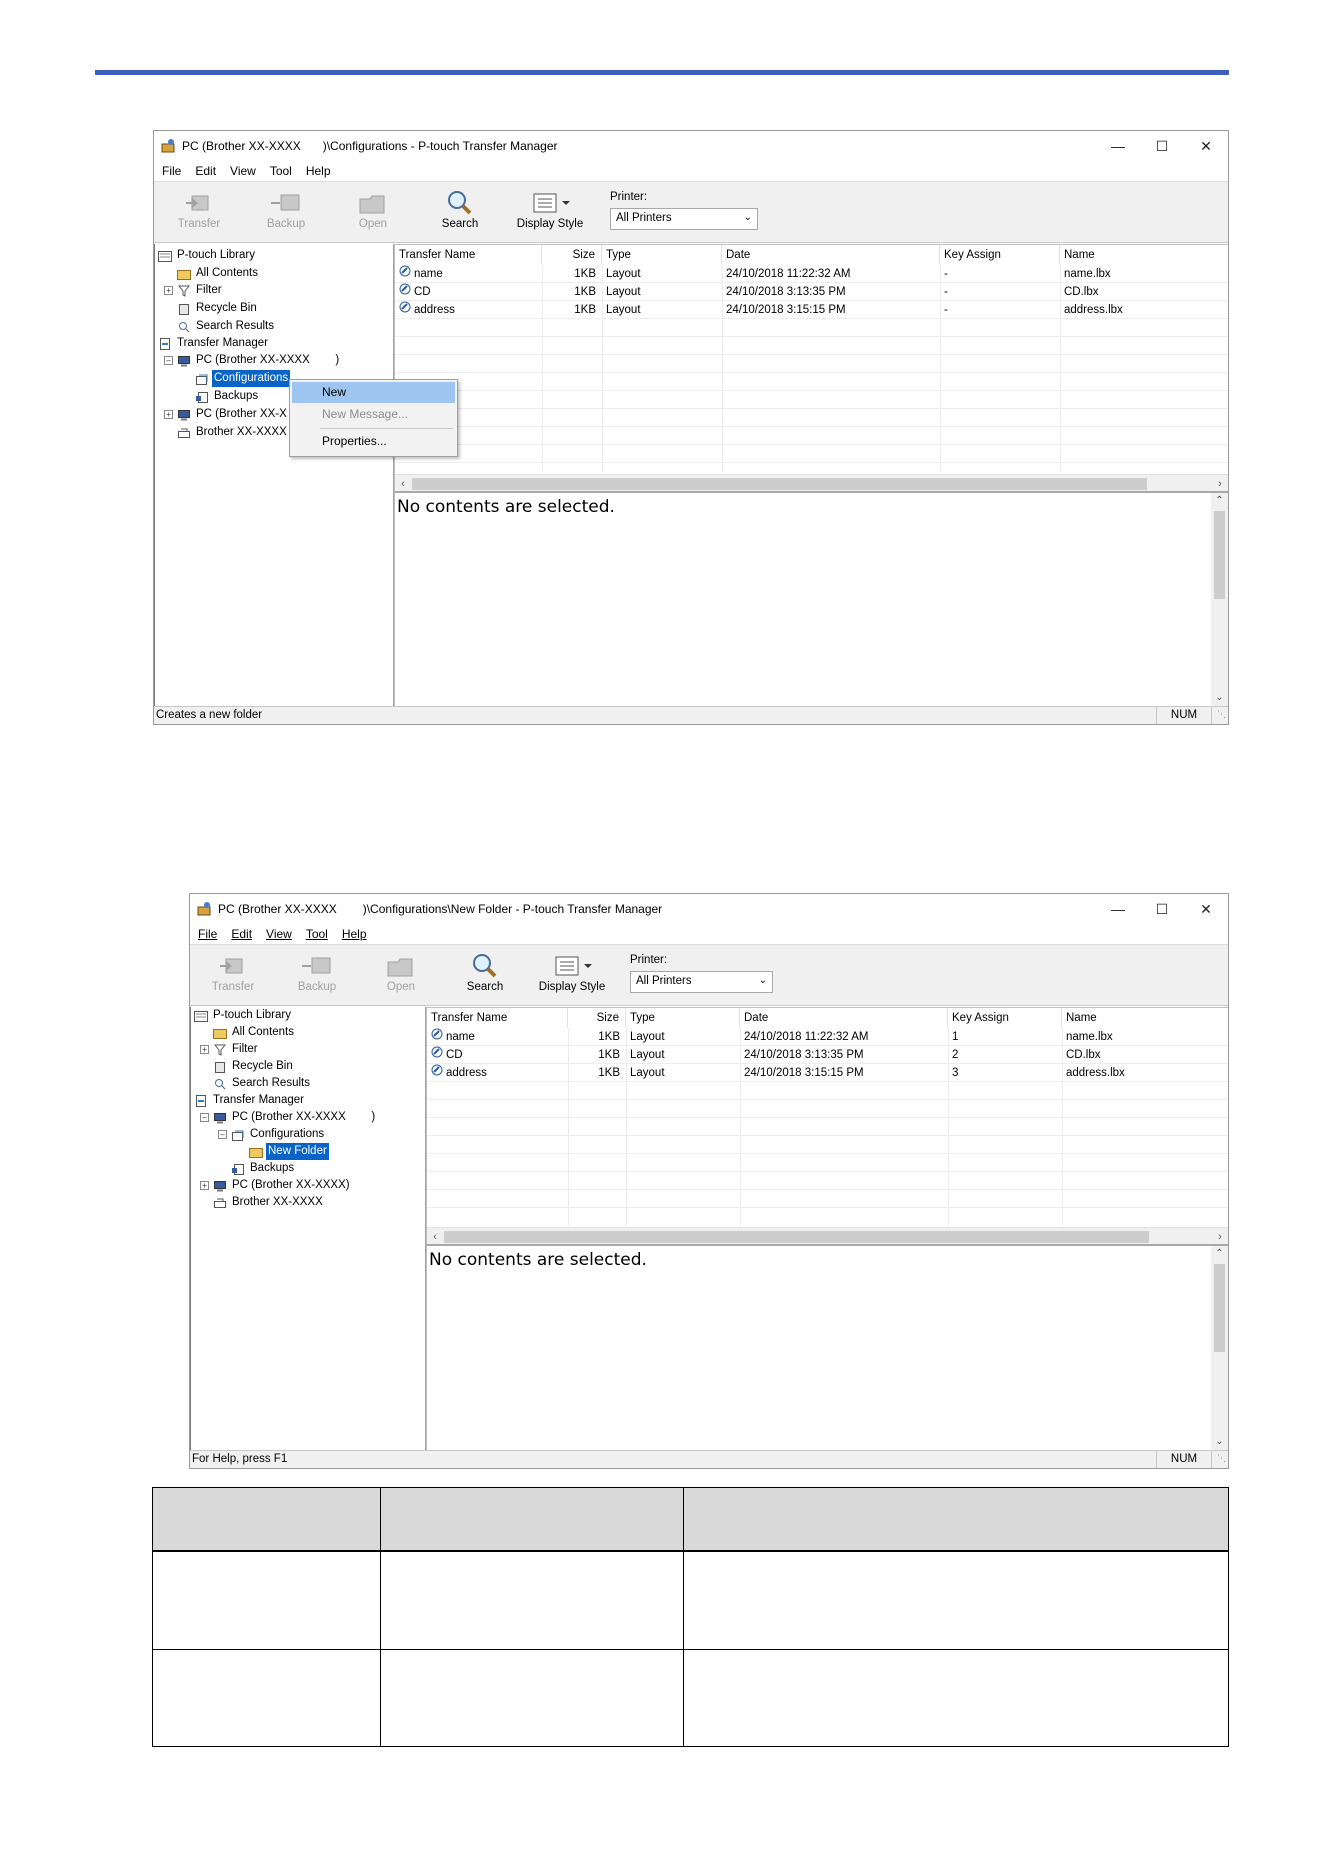 This screenshot has width=1324, height=1872. I want to click on tree-label: PC (Brother XX-XXXX), so click(291, 1185).